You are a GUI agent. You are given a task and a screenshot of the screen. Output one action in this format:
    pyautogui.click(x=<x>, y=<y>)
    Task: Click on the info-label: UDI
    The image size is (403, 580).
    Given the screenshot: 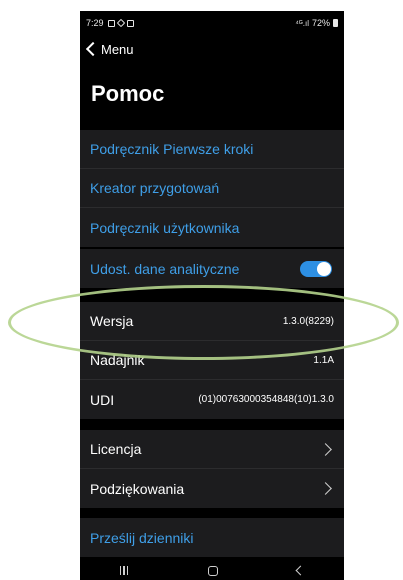 What is the action you would take?
    pyautogui.click(x=102, y=399)
    